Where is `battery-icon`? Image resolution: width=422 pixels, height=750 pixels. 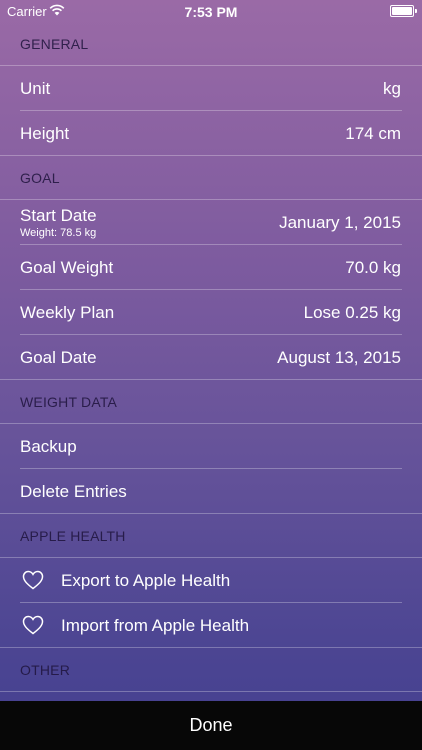
battery-icon is located at coordinates (403, 11).